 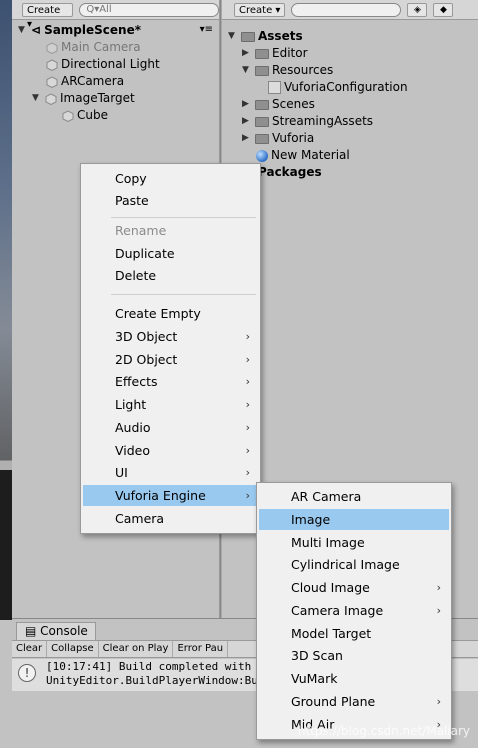 I want to click on log-line: [10:17:41] Build completed with a, so click(x=155, y=666).